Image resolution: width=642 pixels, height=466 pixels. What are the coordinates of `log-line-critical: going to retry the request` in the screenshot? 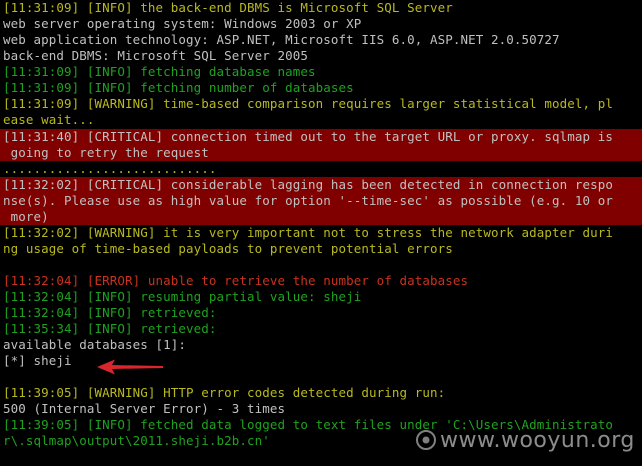 It's located at (321, 153).